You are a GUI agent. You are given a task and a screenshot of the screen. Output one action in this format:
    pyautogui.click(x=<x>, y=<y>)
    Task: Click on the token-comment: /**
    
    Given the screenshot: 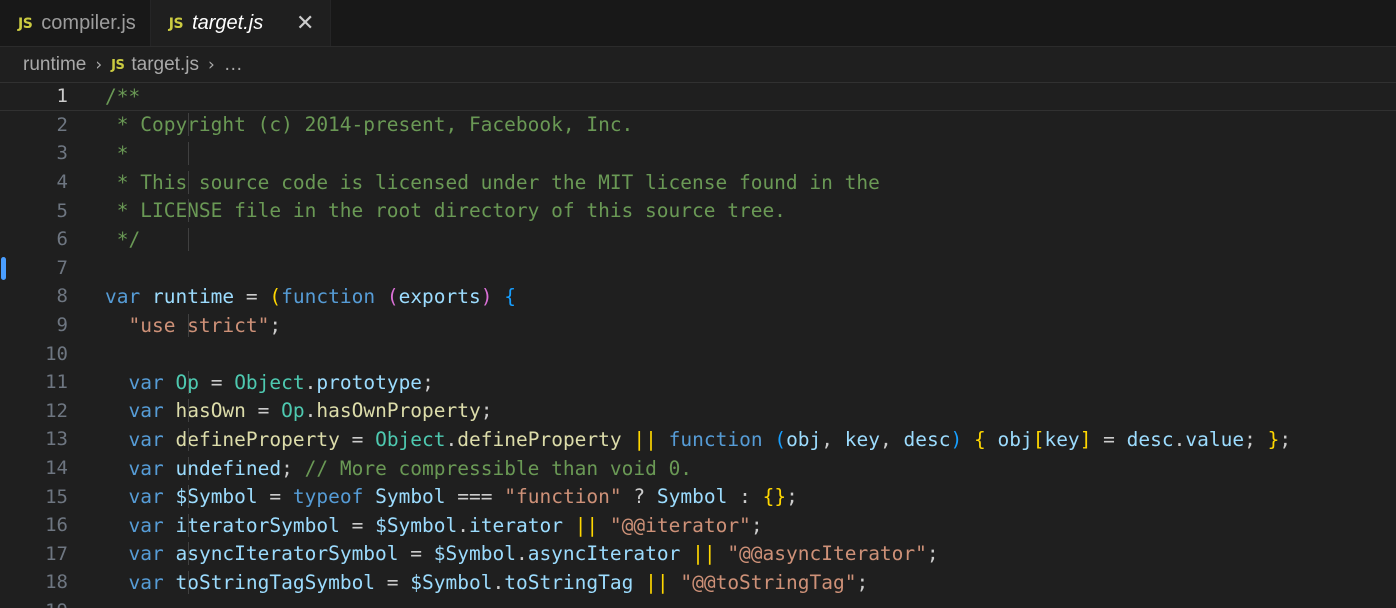 What is the action you would take?
    pyautogui.click(x=123, y=96)
    